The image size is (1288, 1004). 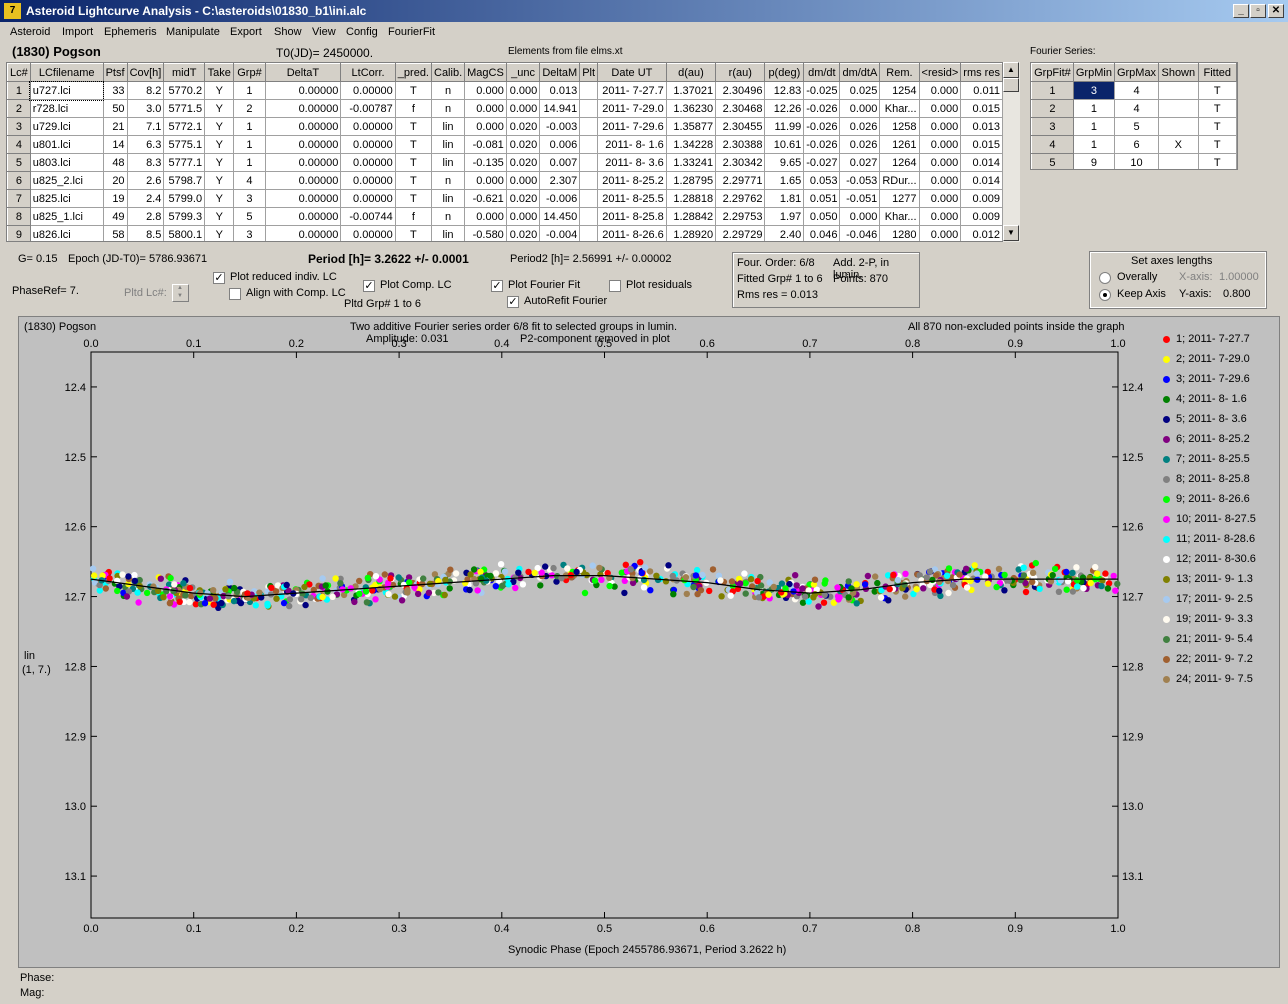 What do you see at coordinates (1132, 528) in the screenshot?
I see `y-tick-label-right: 12.6` at bounding box center [1132, 528].